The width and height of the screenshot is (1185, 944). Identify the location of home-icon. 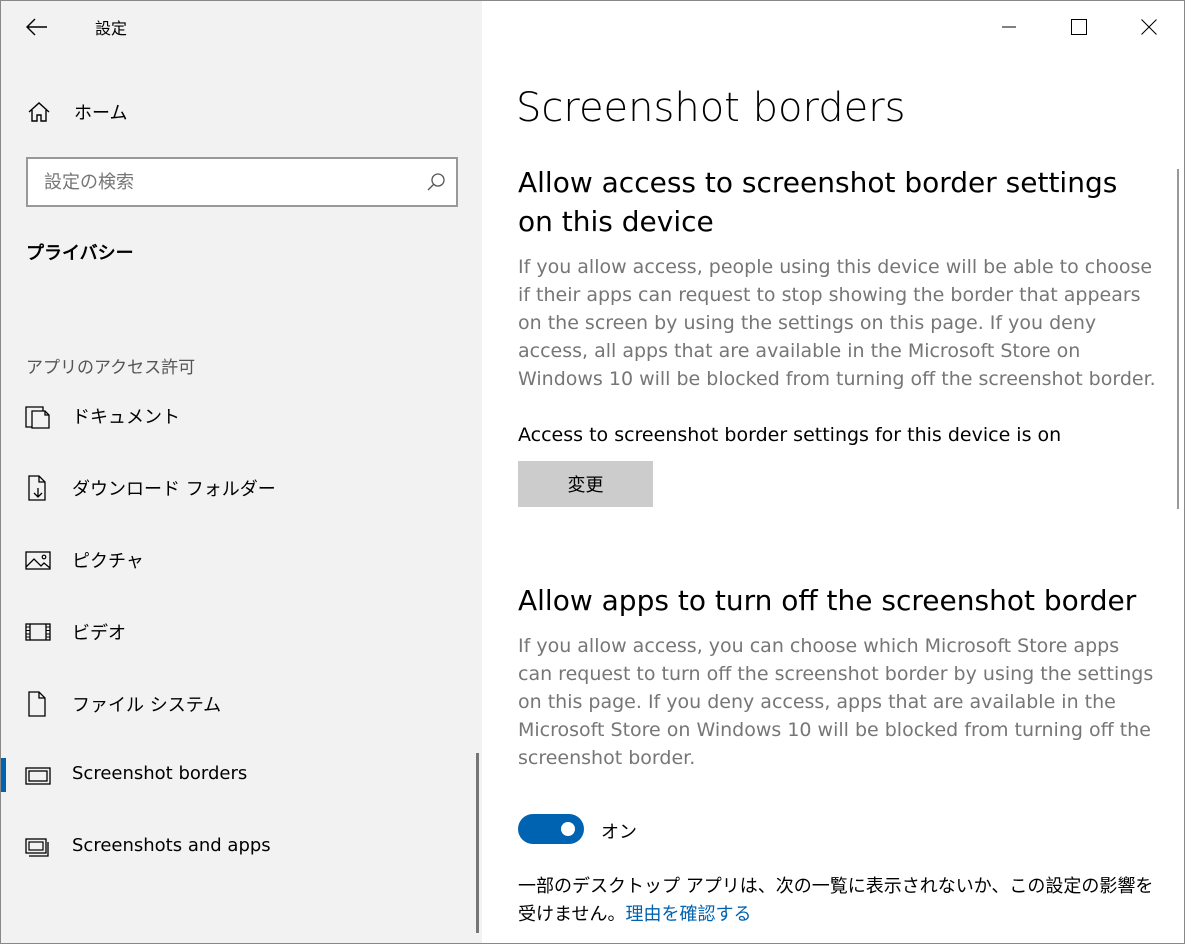
(39, 112).